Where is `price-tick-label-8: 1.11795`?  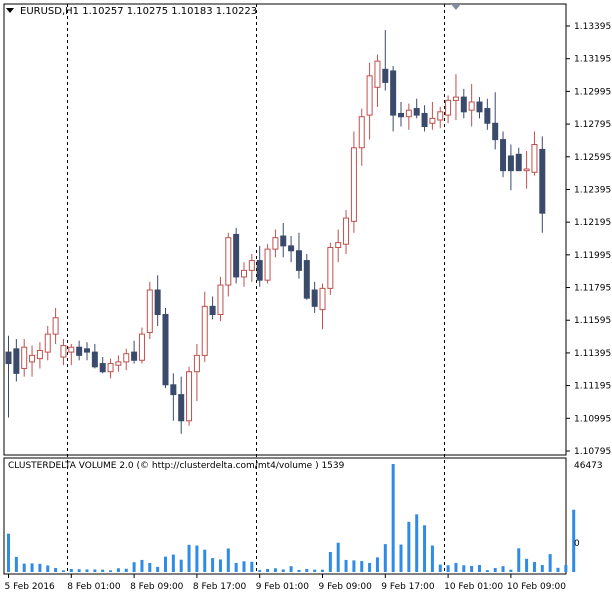 price-tick-label-8: 1.11795 is located at coordinates (592, 289).